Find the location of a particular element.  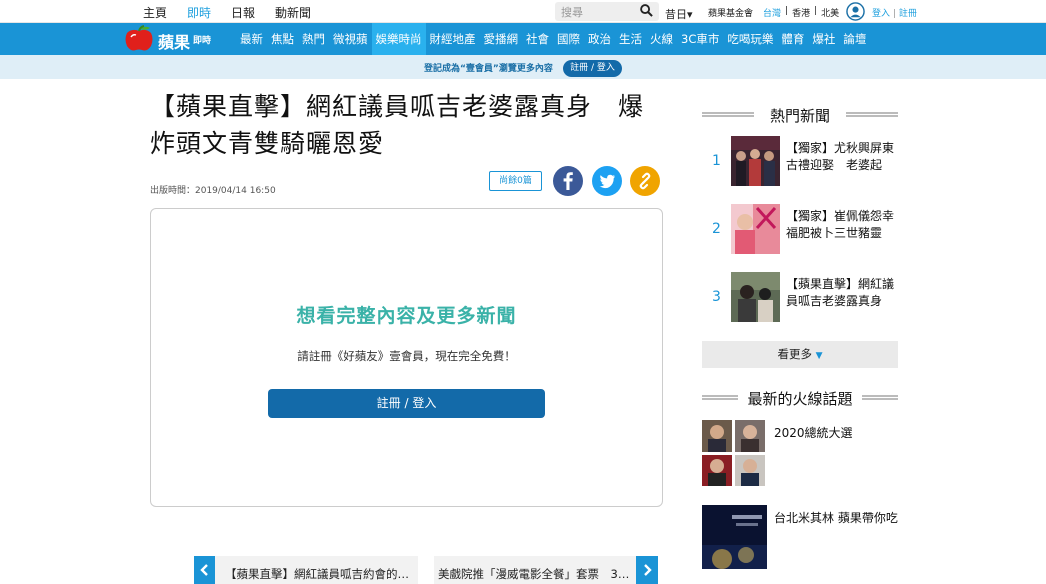

hot-news-headline: 【獨家】崔佩儀怨幸福肥被卜三世豬靈 is located at coordinates (842, 225).